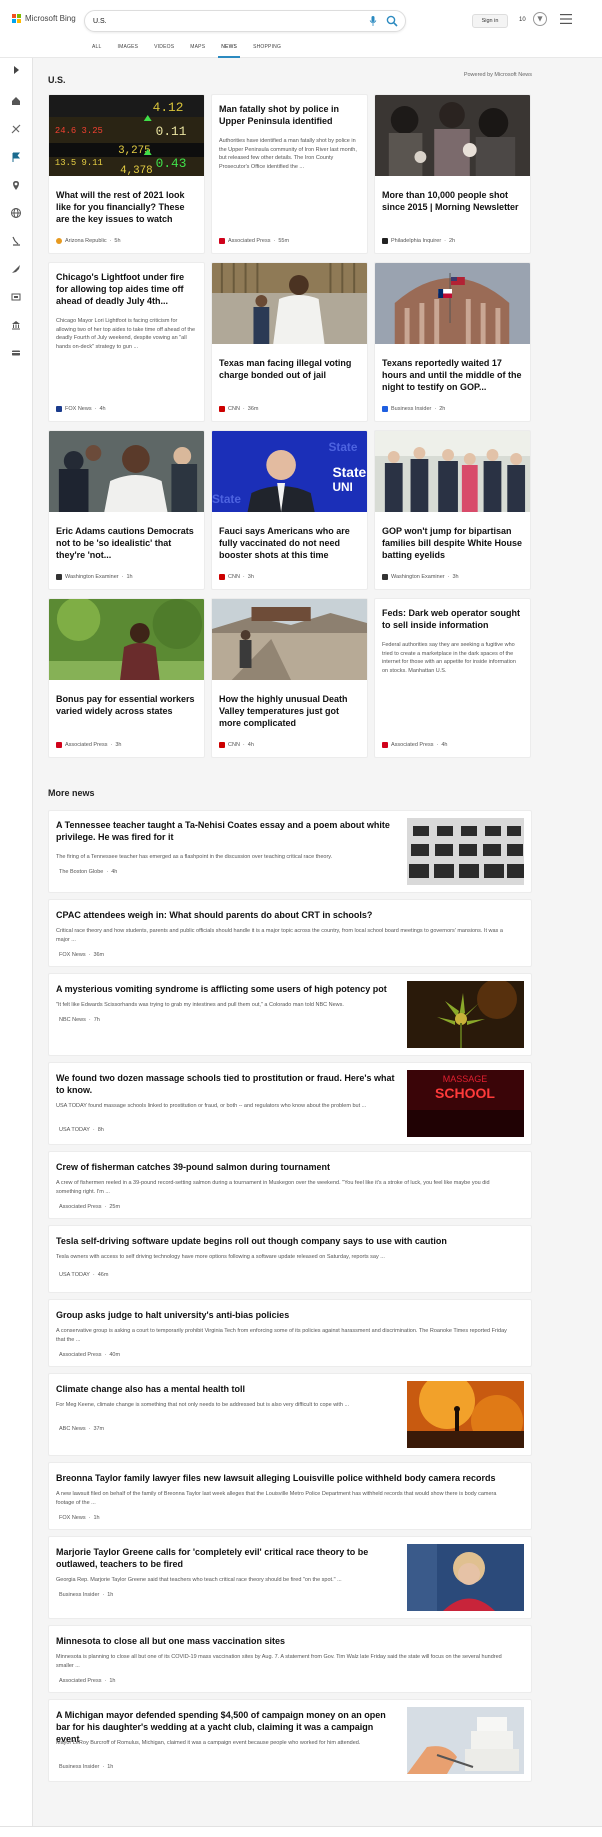 The height and width of the screenshot is (1837, 602). What do you see at coordinates (540, 19) in the screenshot?
I see `rewards-icon` at bounding box center [540, 19].